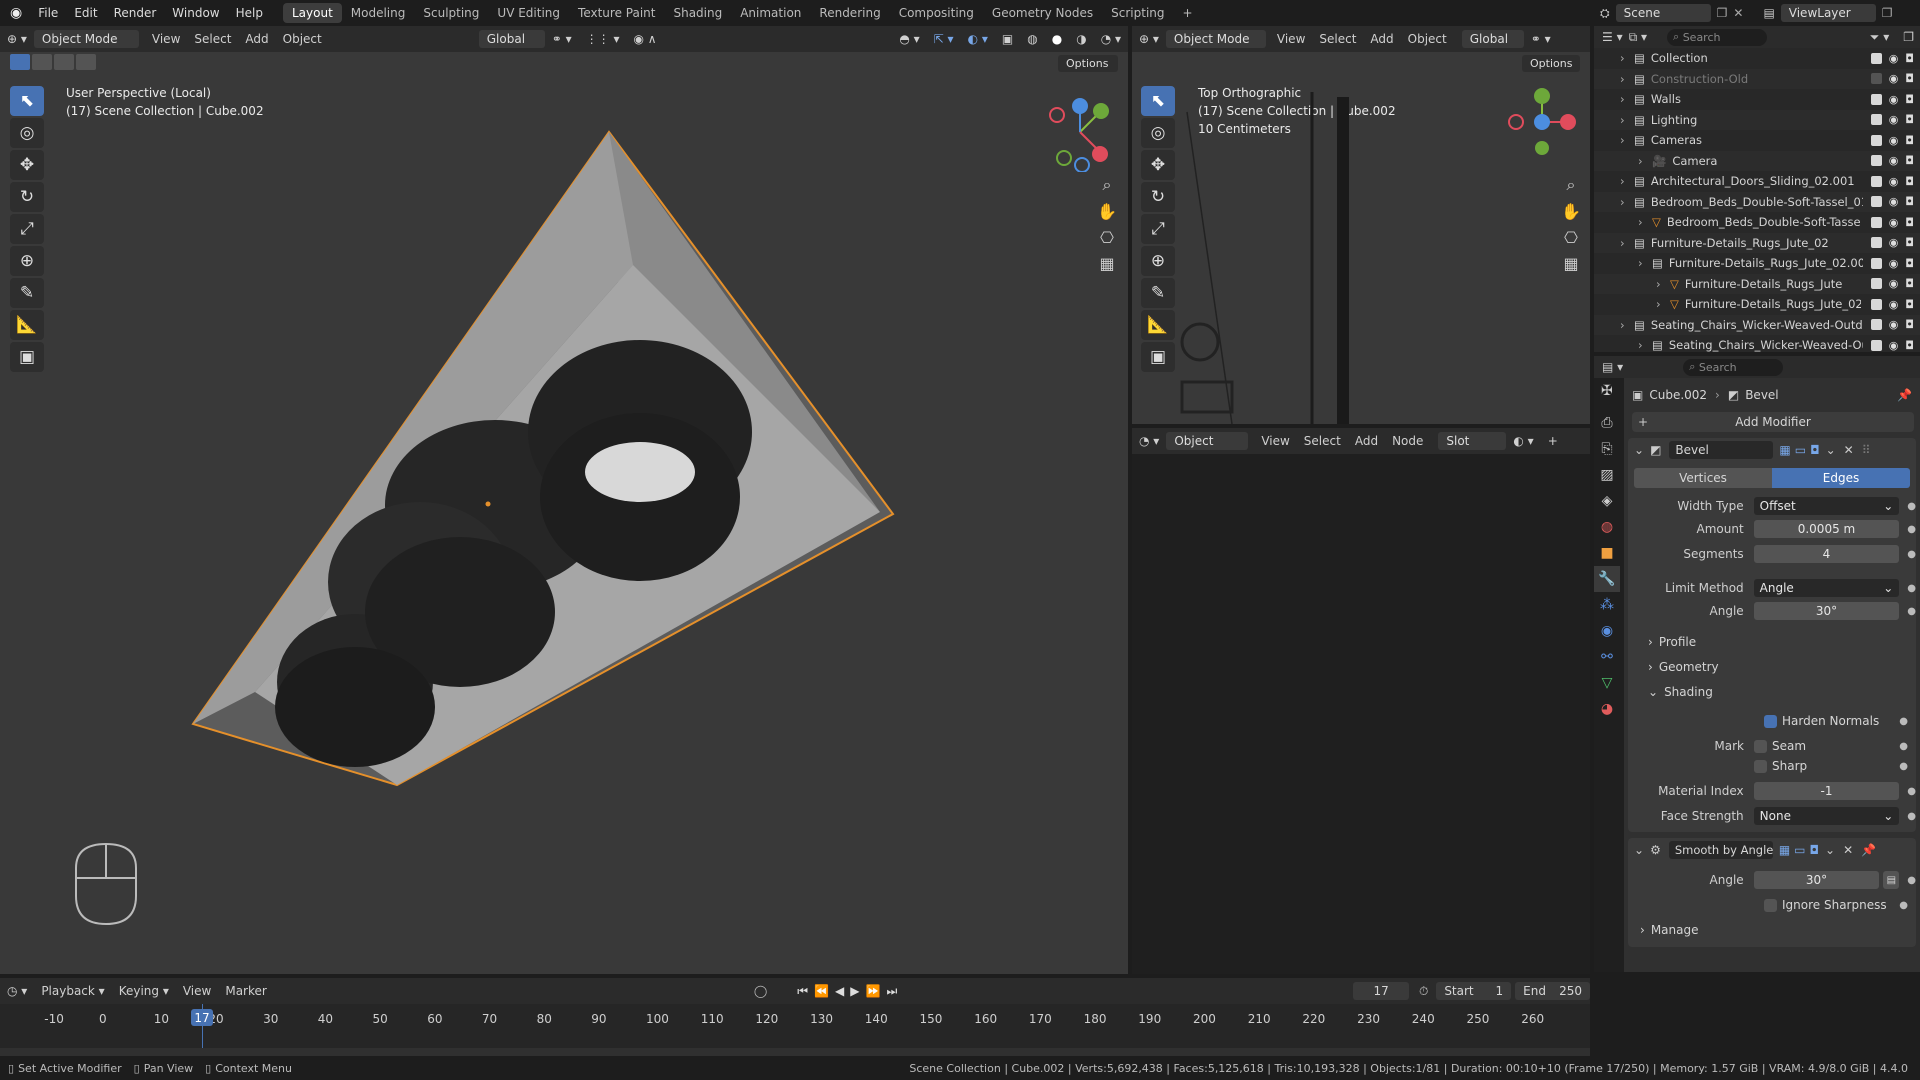 The height and width of the screenshot is (1080, 1920). Describe the element at coordinates (909, 39) in the screenshot. I see `visibility-icon: ◓ ▾` at that location.